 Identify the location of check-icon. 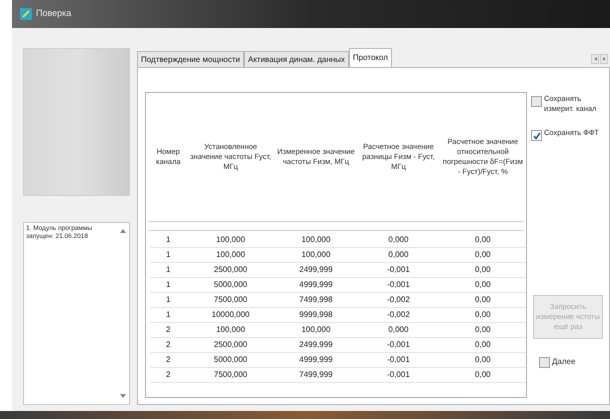
(536, 136).